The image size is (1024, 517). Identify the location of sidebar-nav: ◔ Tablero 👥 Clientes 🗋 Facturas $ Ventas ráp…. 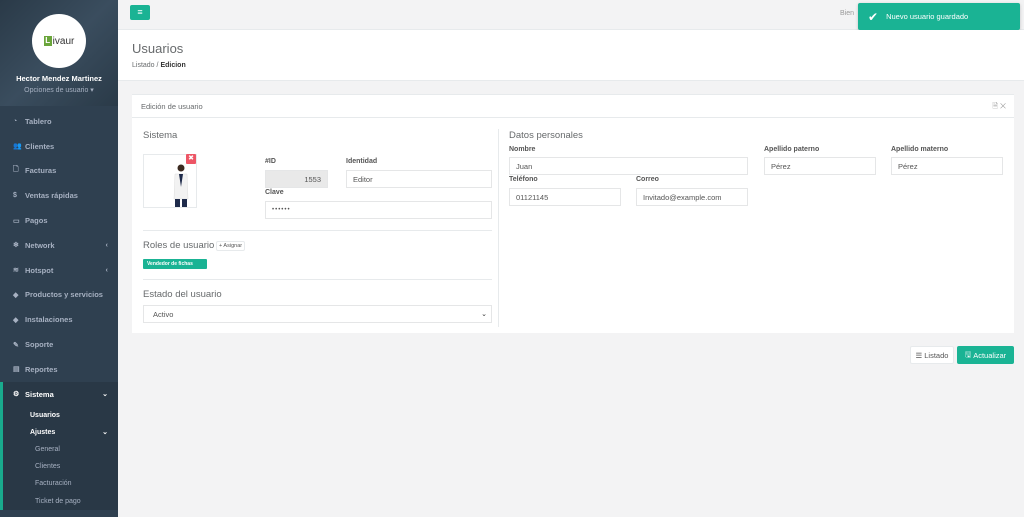
(59, 309).